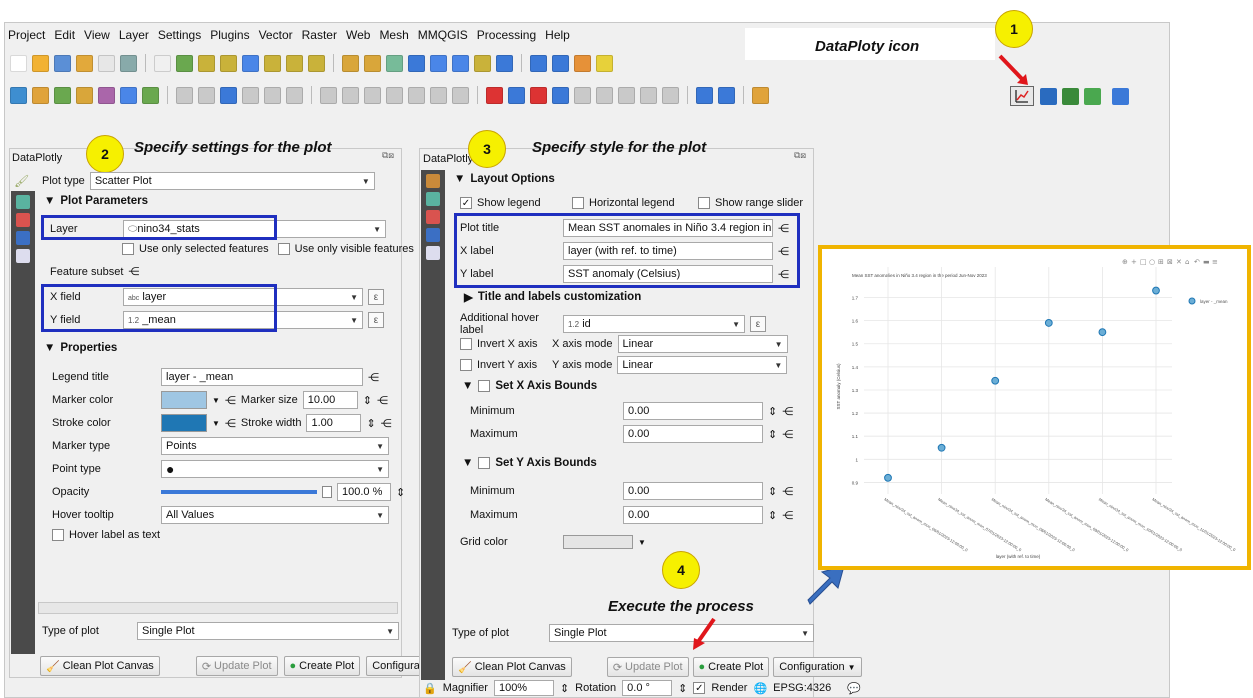 This screenshot has width=1253, height=698. I want to click on opacity-slider-handle, so click(327, 492).